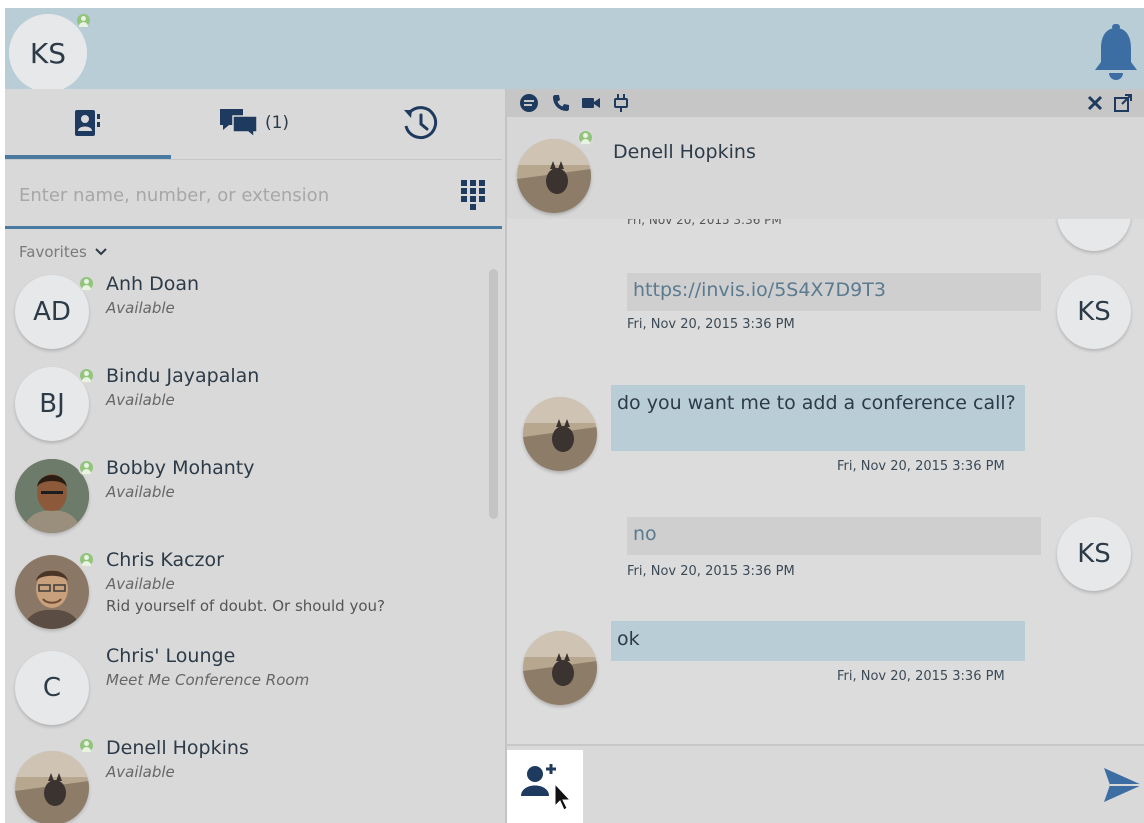 The height and width of the screenshot is (823, 1144). What do you see at coordinates (101, 252) in the screenshot?
I see `chevron-down-icon` at bounding box center [101, 252].